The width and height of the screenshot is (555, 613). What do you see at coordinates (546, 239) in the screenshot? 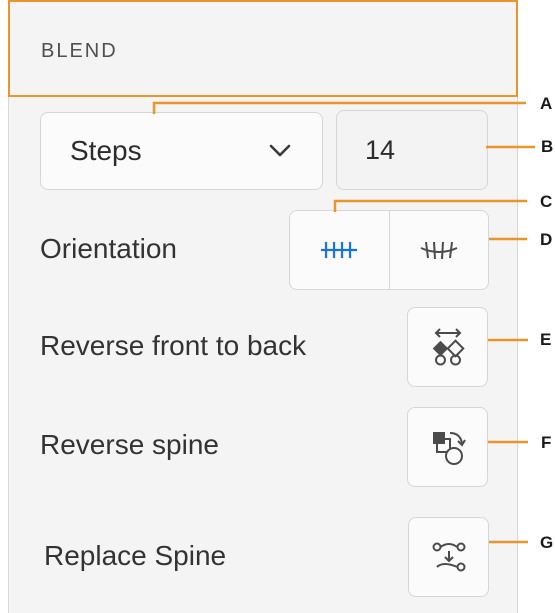
I see `callout-d: D` at bounding box center [546, 239].